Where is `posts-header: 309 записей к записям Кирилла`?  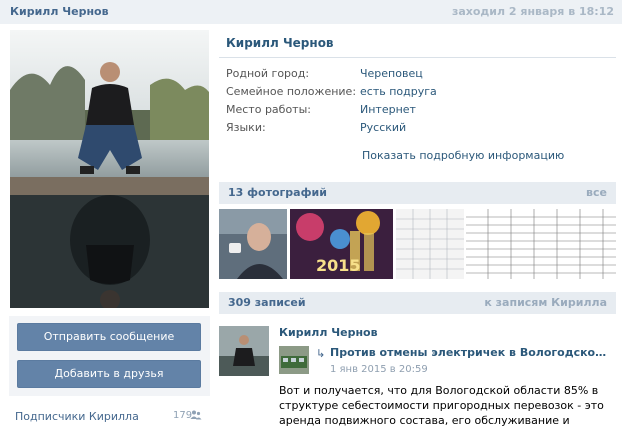
posts-header: 309 записей к записям Кирилла is located at coordinates (417, 303).